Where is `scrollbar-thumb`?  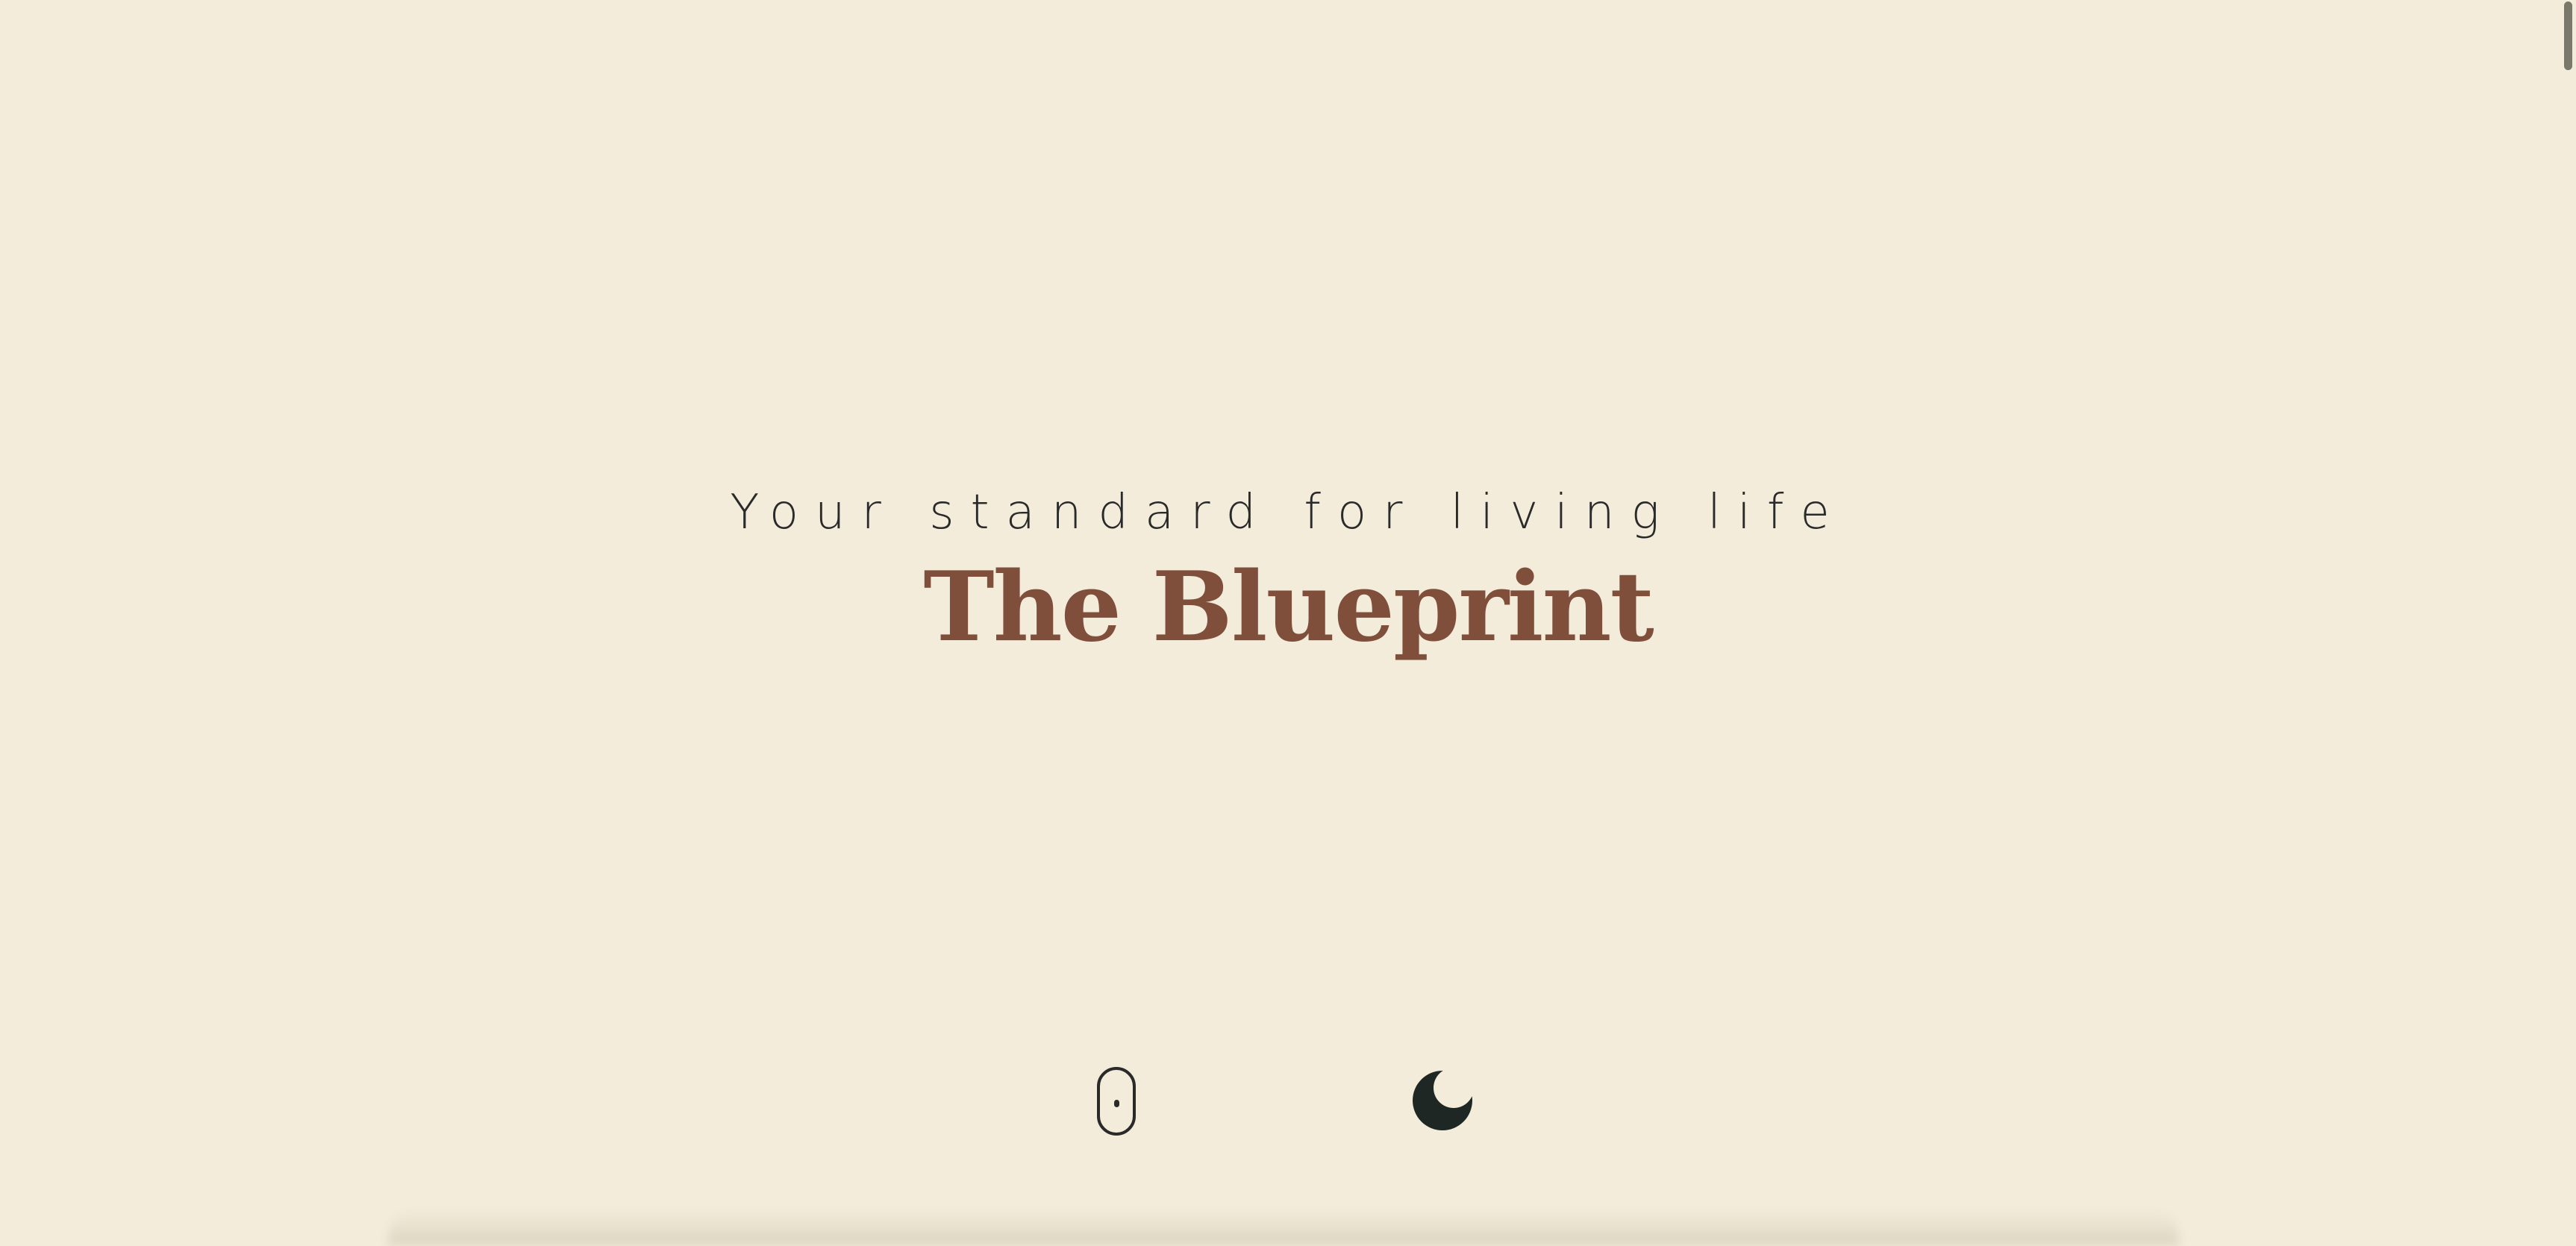
scrollbar-thumb is located at coordinates (2568, 35).